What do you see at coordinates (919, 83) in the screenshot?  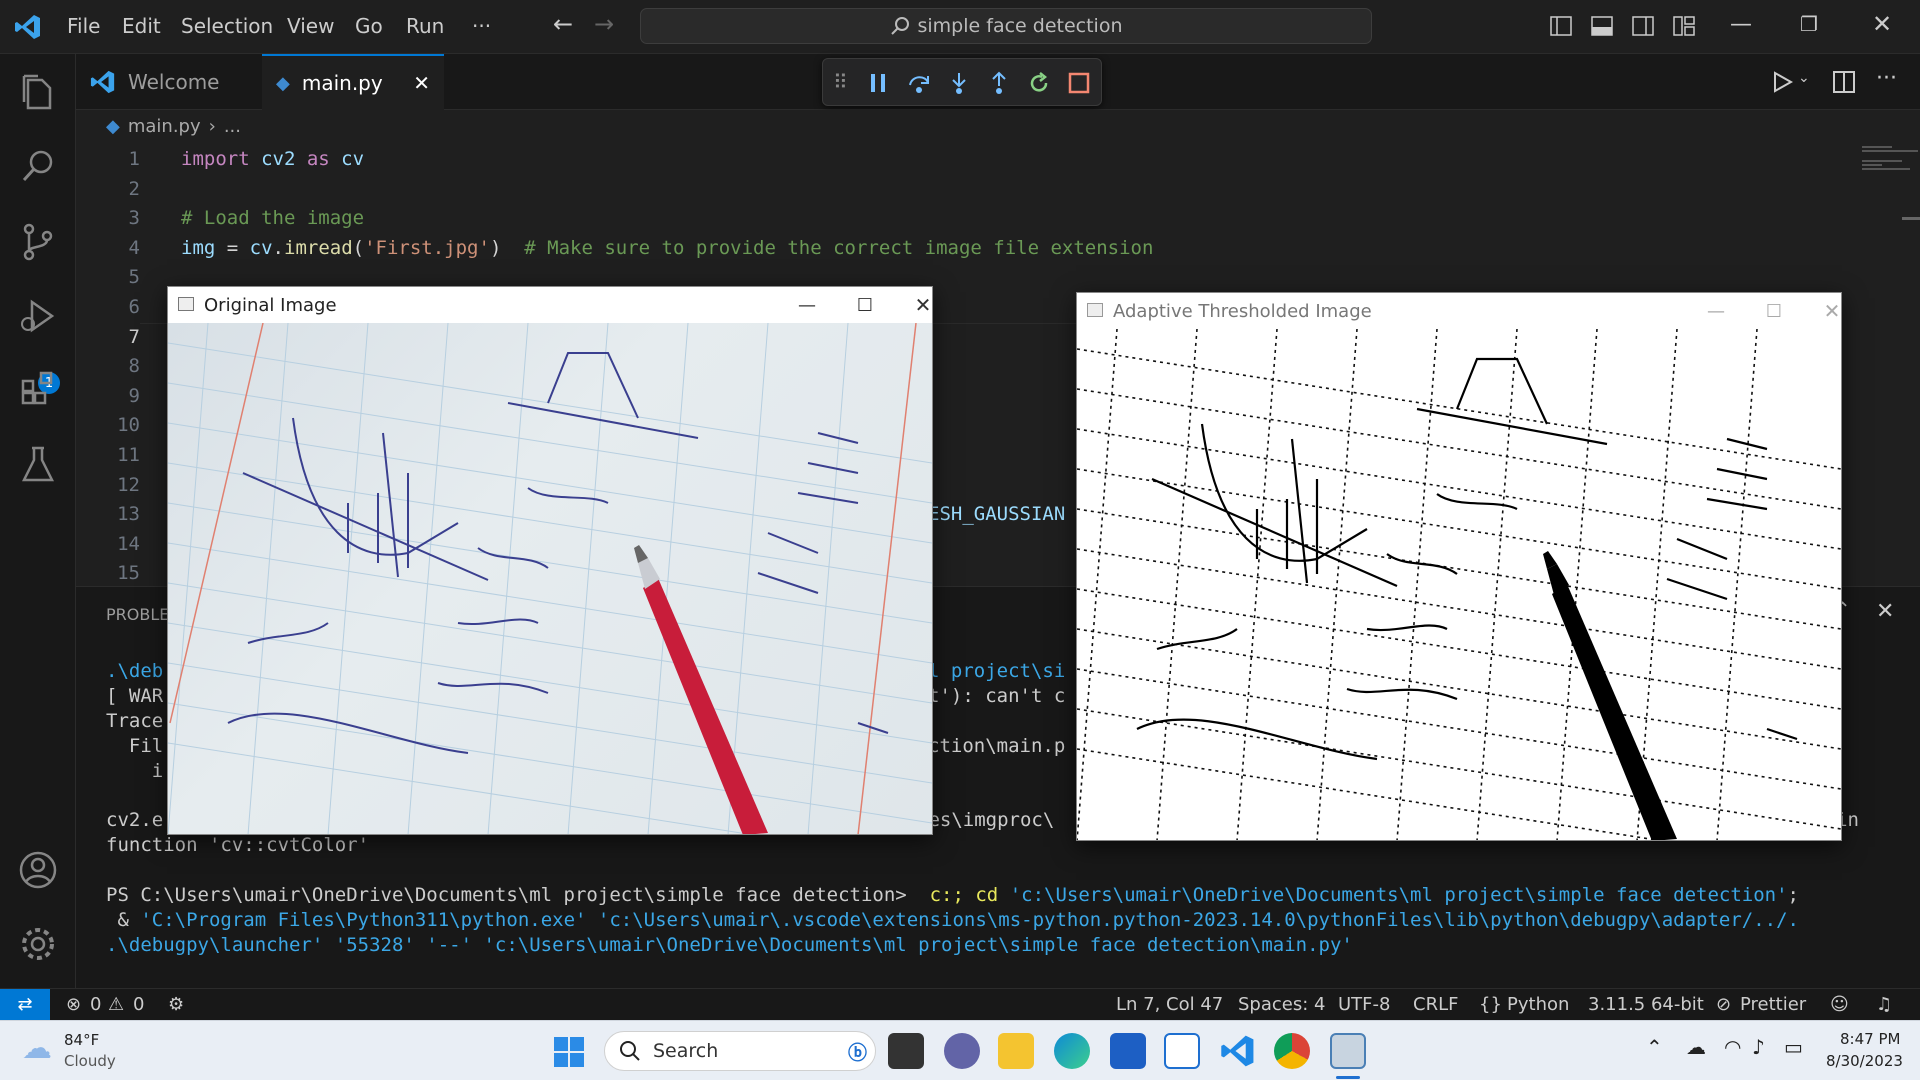 I see `step-over-icon` at bounding box center [919, 83].